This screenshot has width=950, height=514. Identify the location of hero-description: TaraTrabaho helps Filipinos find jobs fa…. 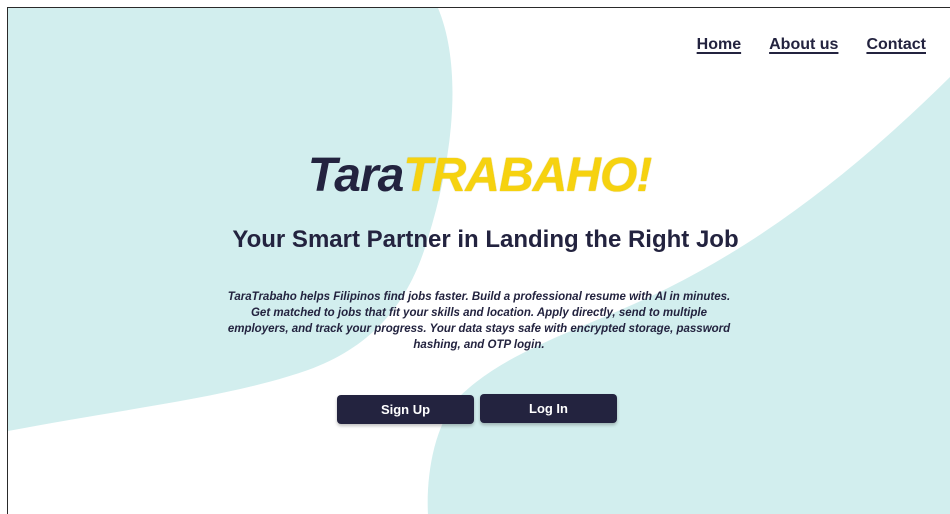
(479, 321).